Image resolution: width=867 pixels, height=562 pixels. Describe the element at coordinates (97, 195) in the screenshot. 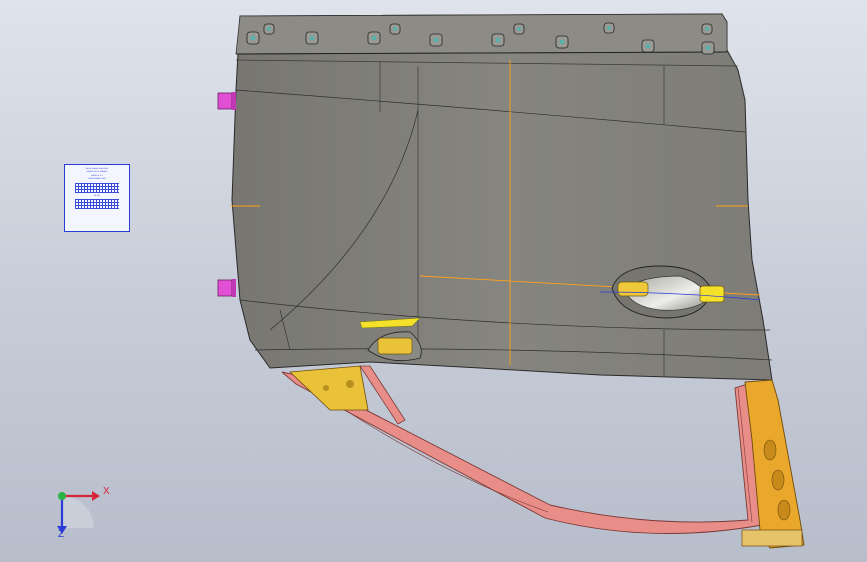

I see `info-line: ▪▪ ▪▪▪` at that location.